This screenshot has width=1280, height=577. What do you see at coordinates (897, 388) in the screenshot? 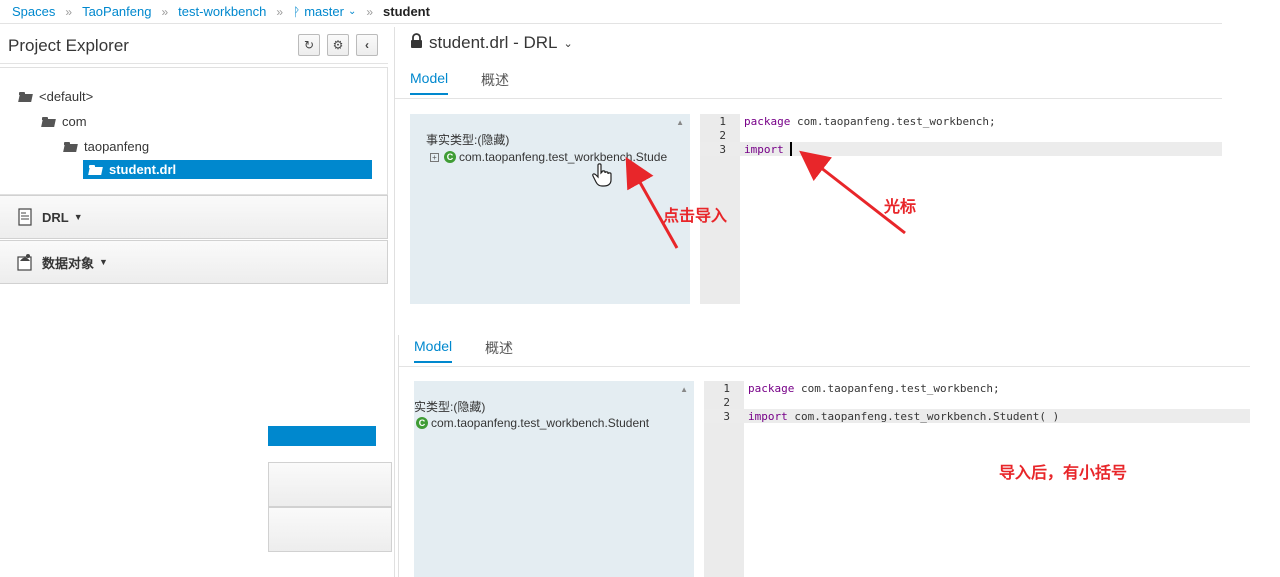
I see `code-text: com.taopanfeng.test_workbench;` at bounding box center [897, 388].